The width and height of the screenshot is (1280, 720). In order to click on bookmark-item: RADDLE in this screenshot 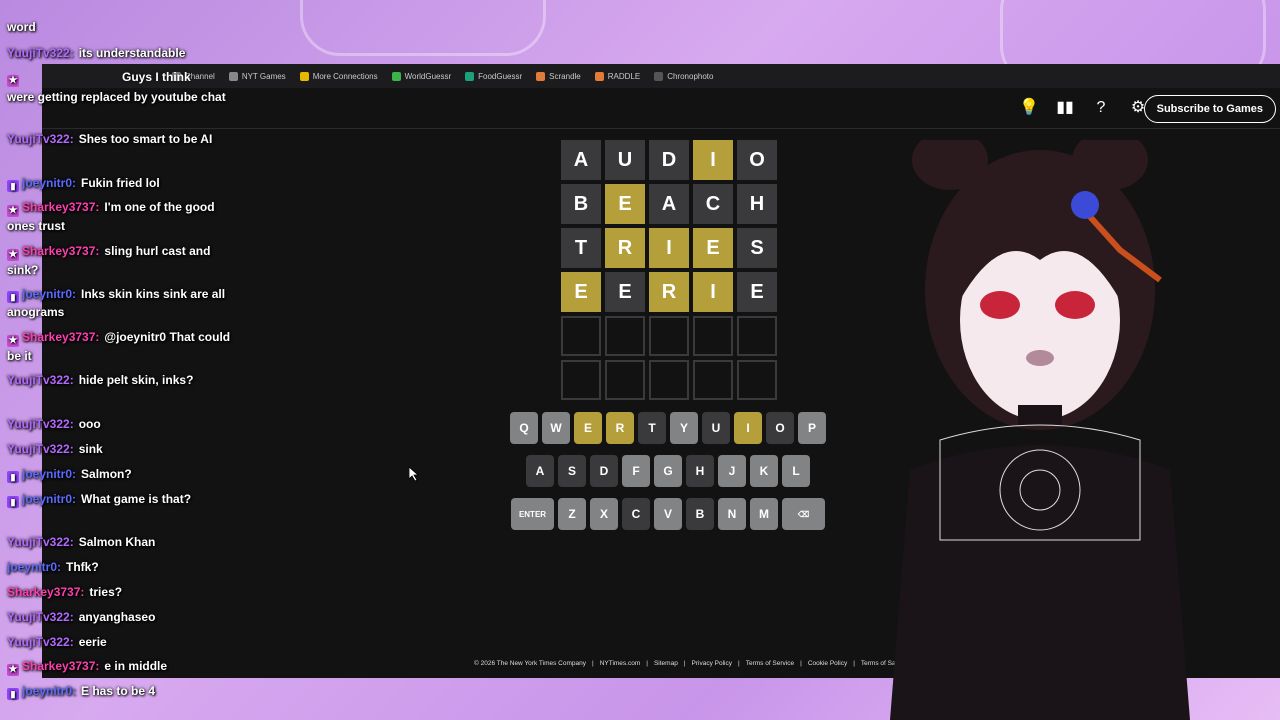, I will do `click(617, 76)`.